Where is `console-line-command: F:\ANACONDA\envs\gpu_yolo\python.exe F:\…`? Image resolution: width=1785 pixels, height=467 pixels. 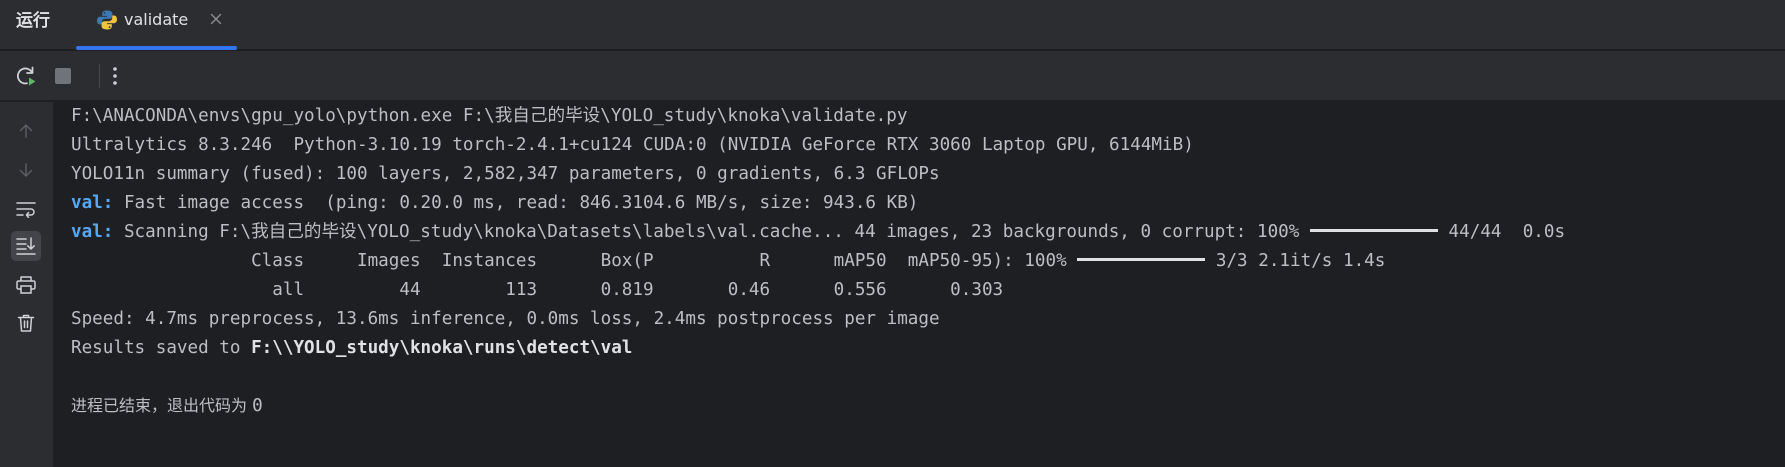
console-line-command: F:\ANACONDA\envs\gpu_yolo\python.exe F:\… is located at coordinates (489, 116).